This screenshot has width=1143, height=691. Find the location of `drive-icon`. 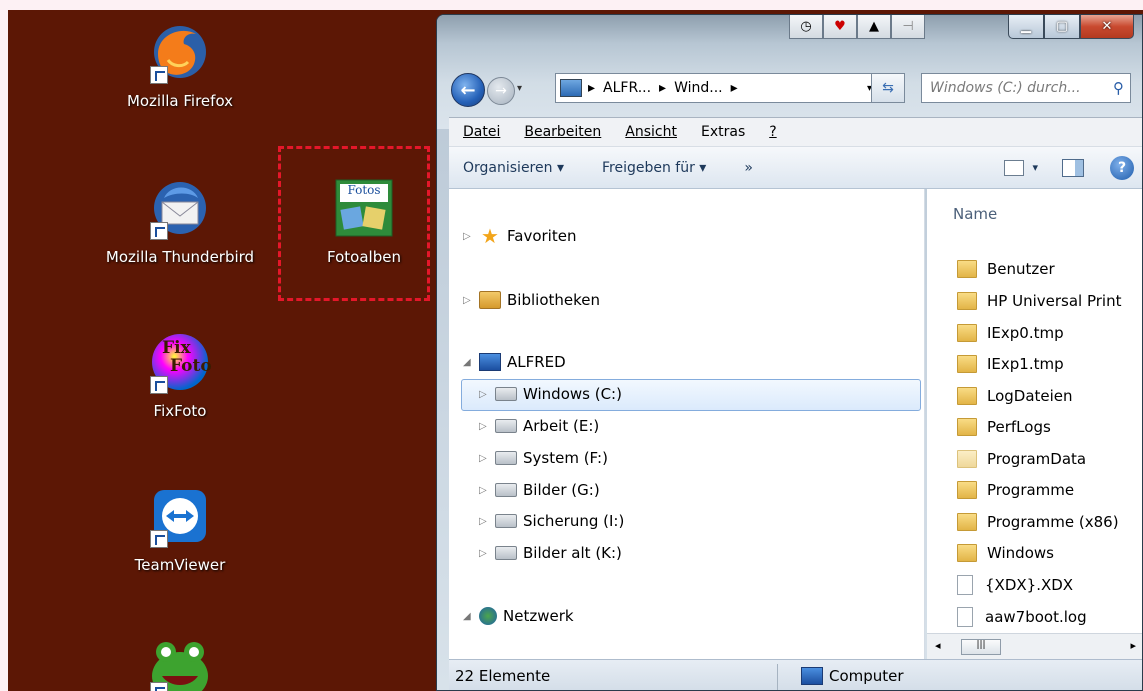

drive-icon is located at coordinates (506, 426).